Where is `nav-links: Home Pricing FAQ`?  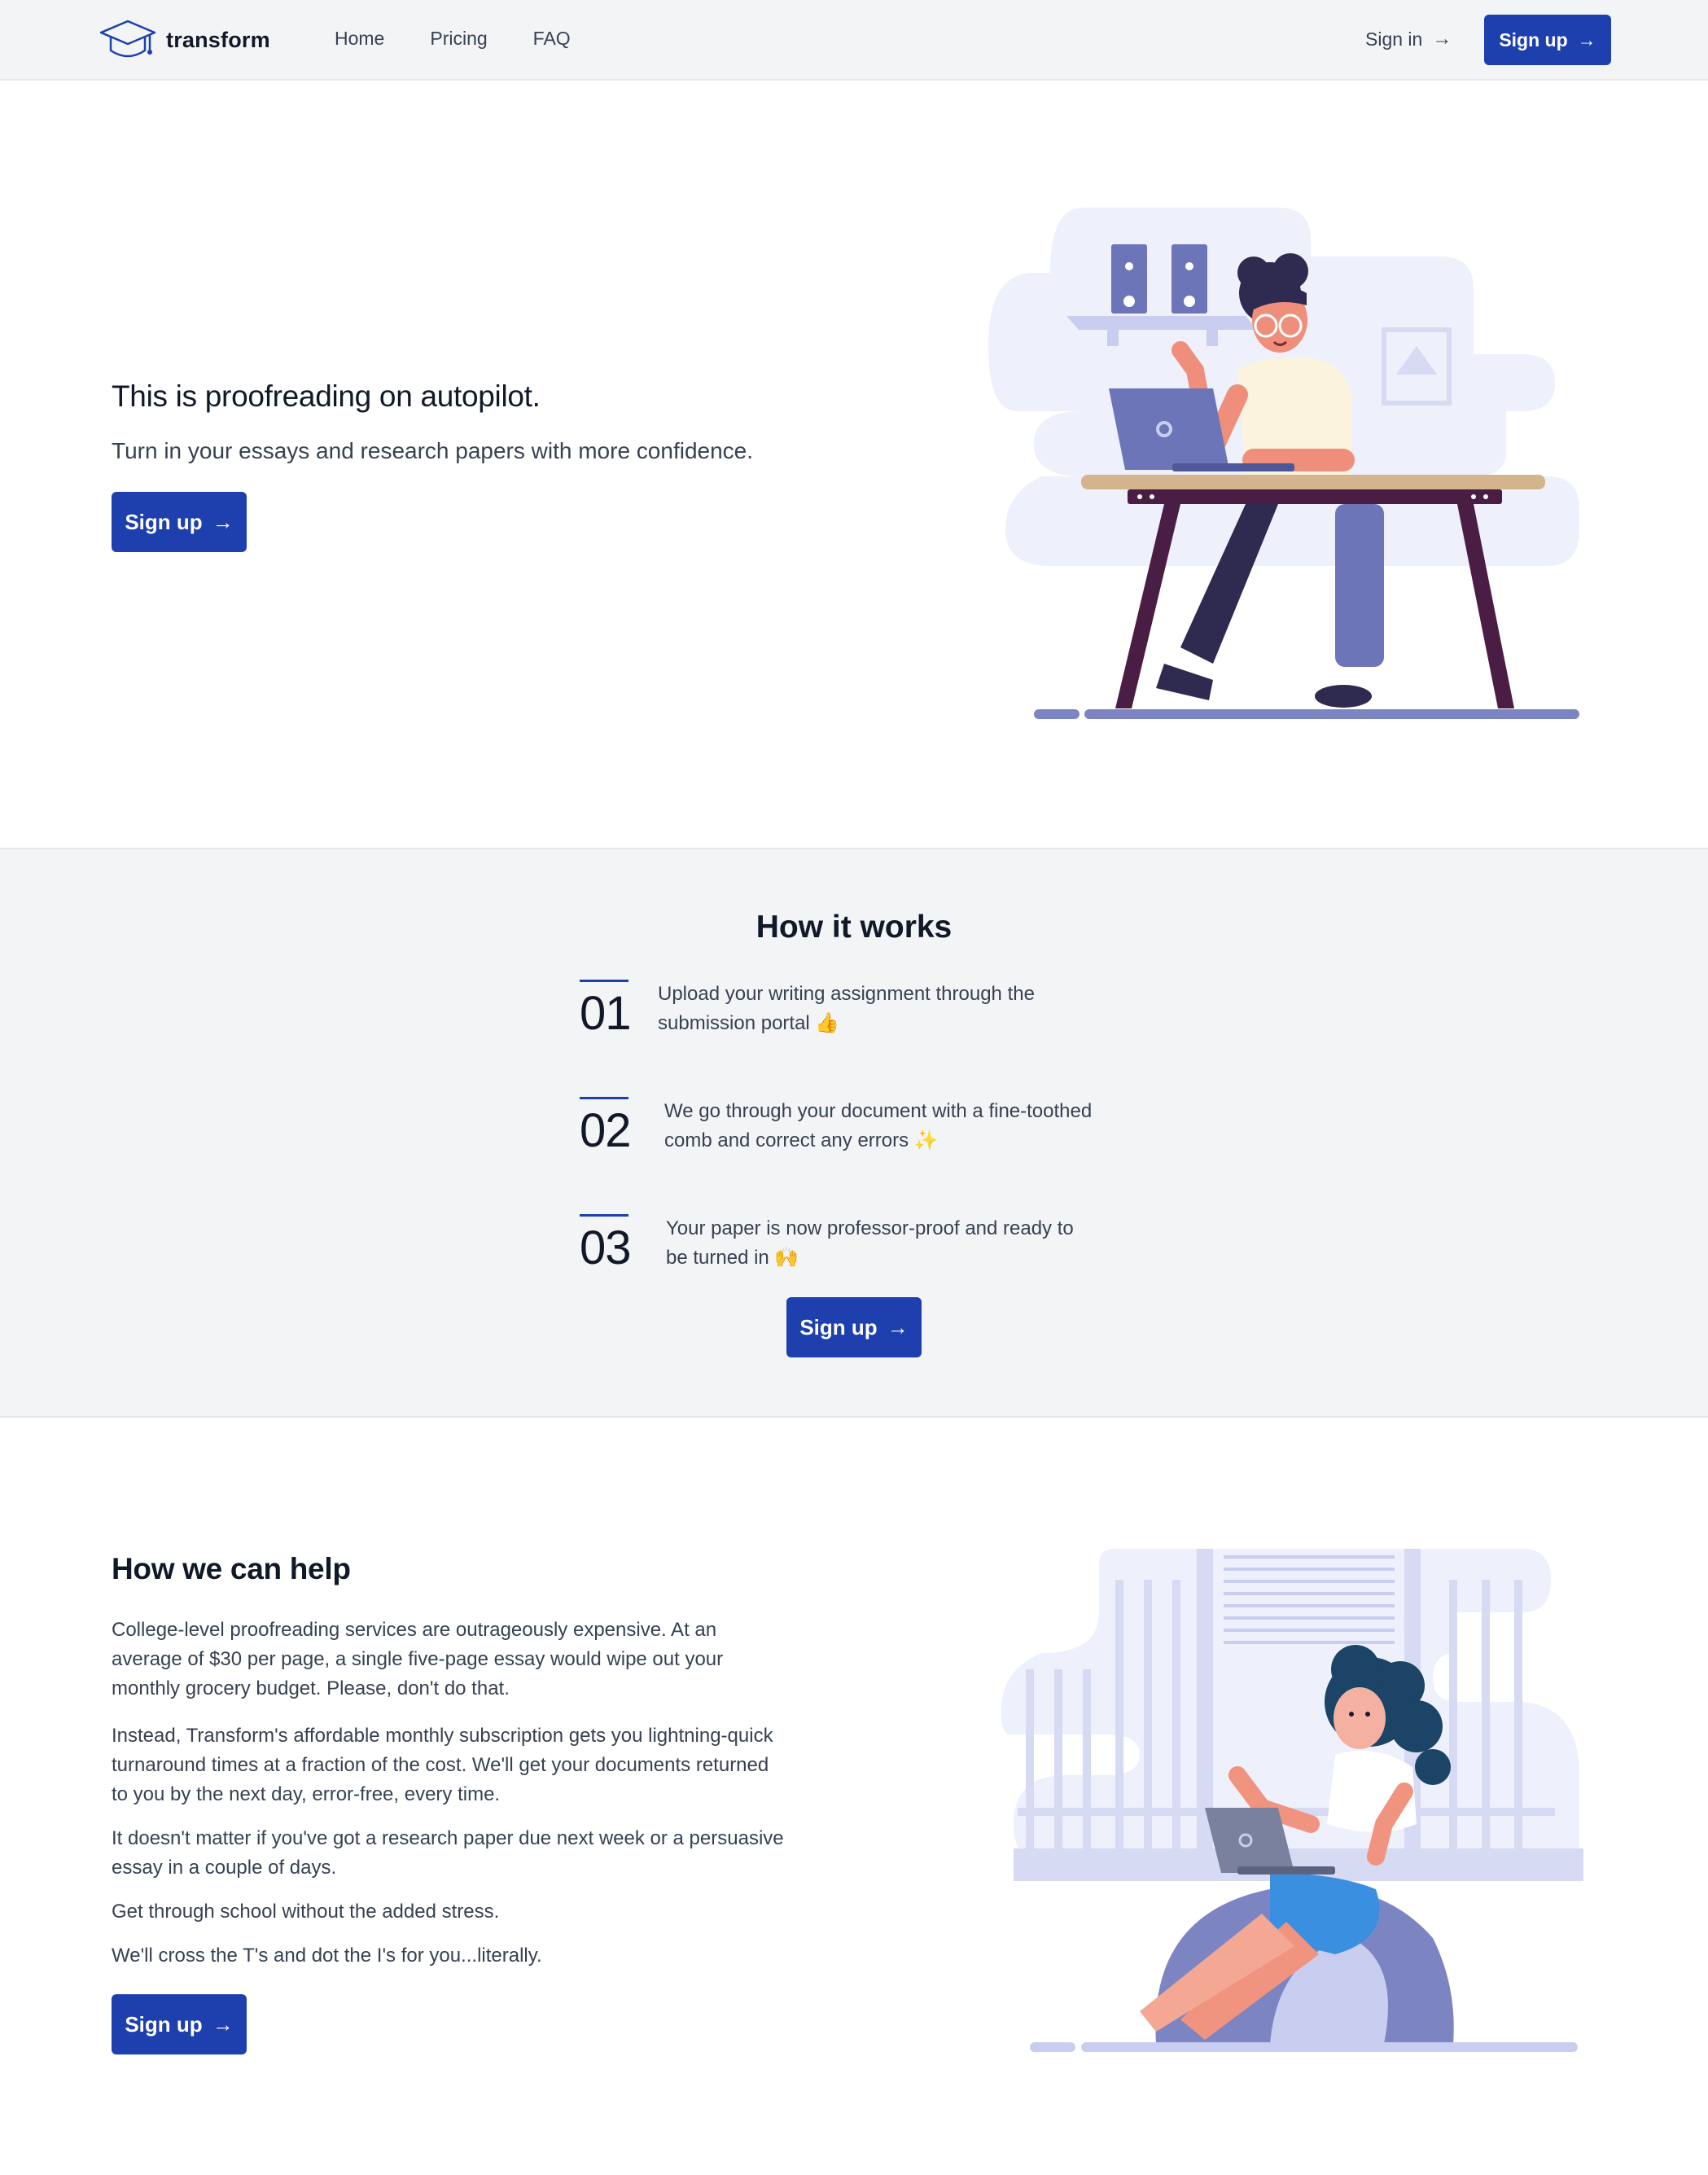
nav-links: Home Pricing FAQ is located at coordinates (475, 39).